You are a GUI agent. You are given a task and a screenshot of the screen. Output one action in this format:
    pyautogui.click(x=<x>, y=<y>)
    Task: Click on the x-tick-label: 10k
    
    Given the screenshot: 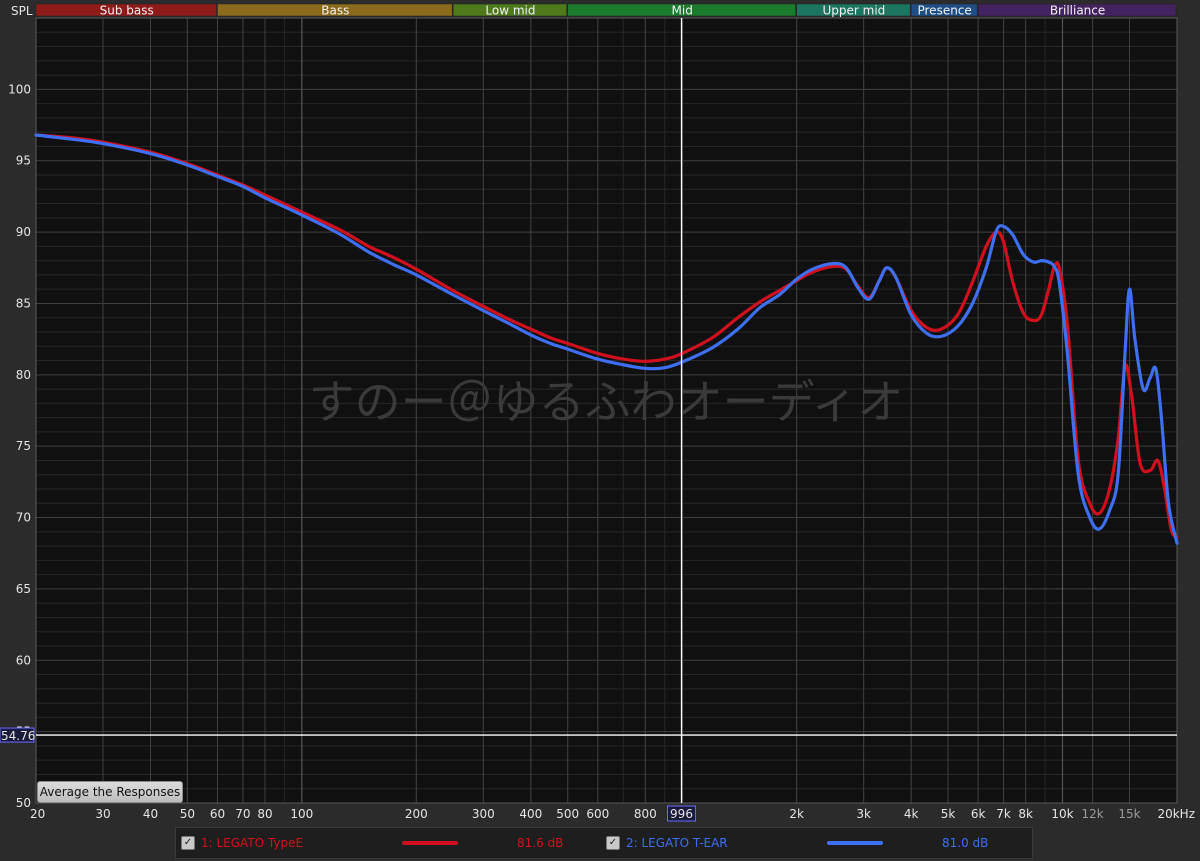 What is the action you would take?
    pyautogui.click(x=1062, y=814)
    